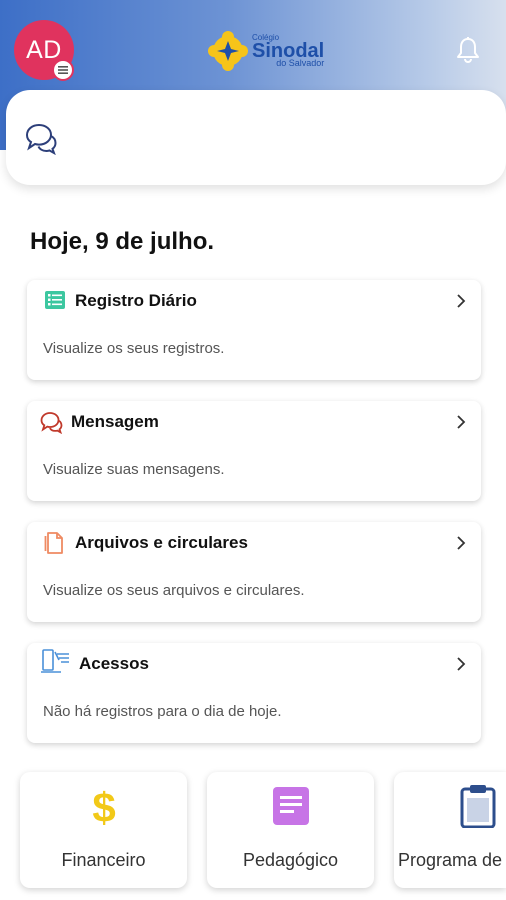  Describe the element at coordinates (136, 300) in the screenshot. I see `card-title: Registro Diário` at that location.